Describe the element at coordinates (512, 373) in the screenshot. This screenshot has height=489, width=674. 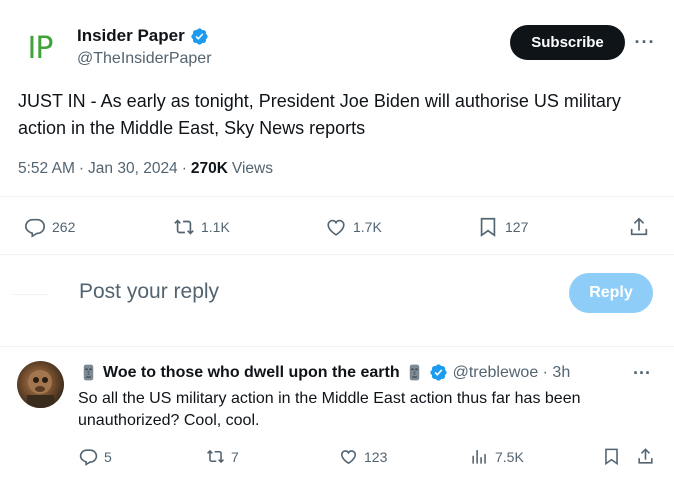
I see `reply-handle-time: @treblewoe · 3h` at that location.